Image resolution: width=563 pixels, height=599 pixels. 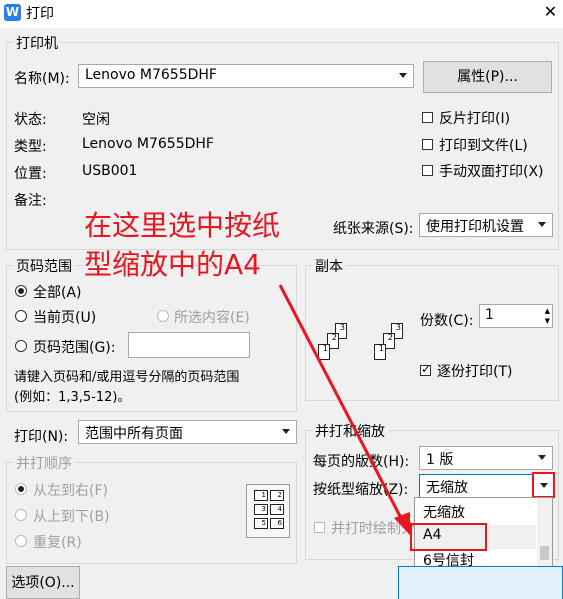 I want to click on zoom-group-label: 并打和缩放, so click(x=350, y=431).